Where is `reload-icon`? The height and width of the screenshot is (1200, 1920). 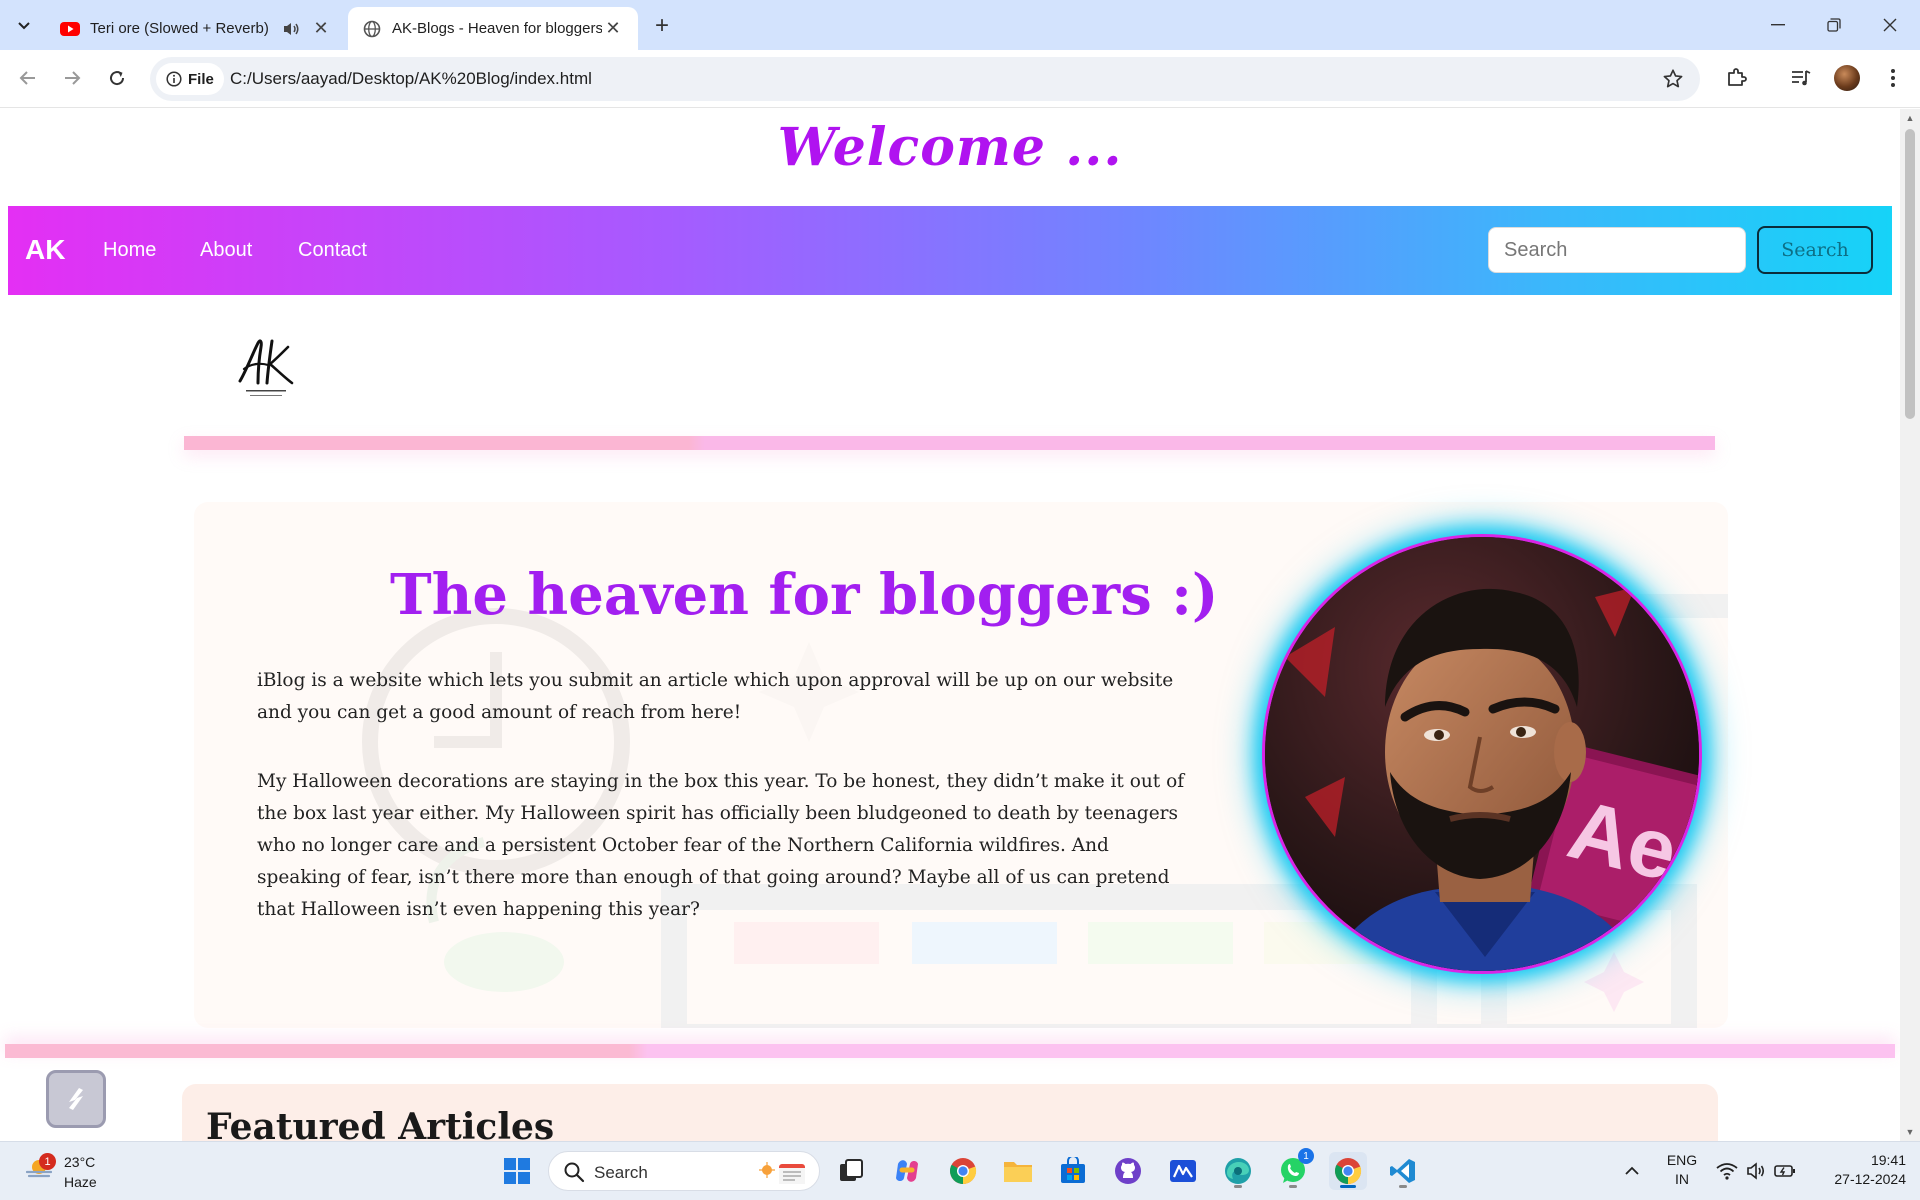
reload-icon is located at coordinates (117, 78).